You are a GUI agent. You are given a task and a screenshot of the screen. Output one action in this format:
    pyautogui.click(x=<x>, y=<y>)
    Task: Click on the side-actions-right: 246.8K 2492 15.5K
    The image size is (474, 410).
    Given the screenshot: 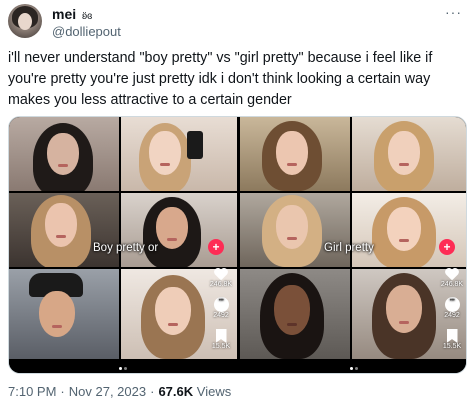 What is the action you would take?
    pyautogui.click(x=451, y=312)
    